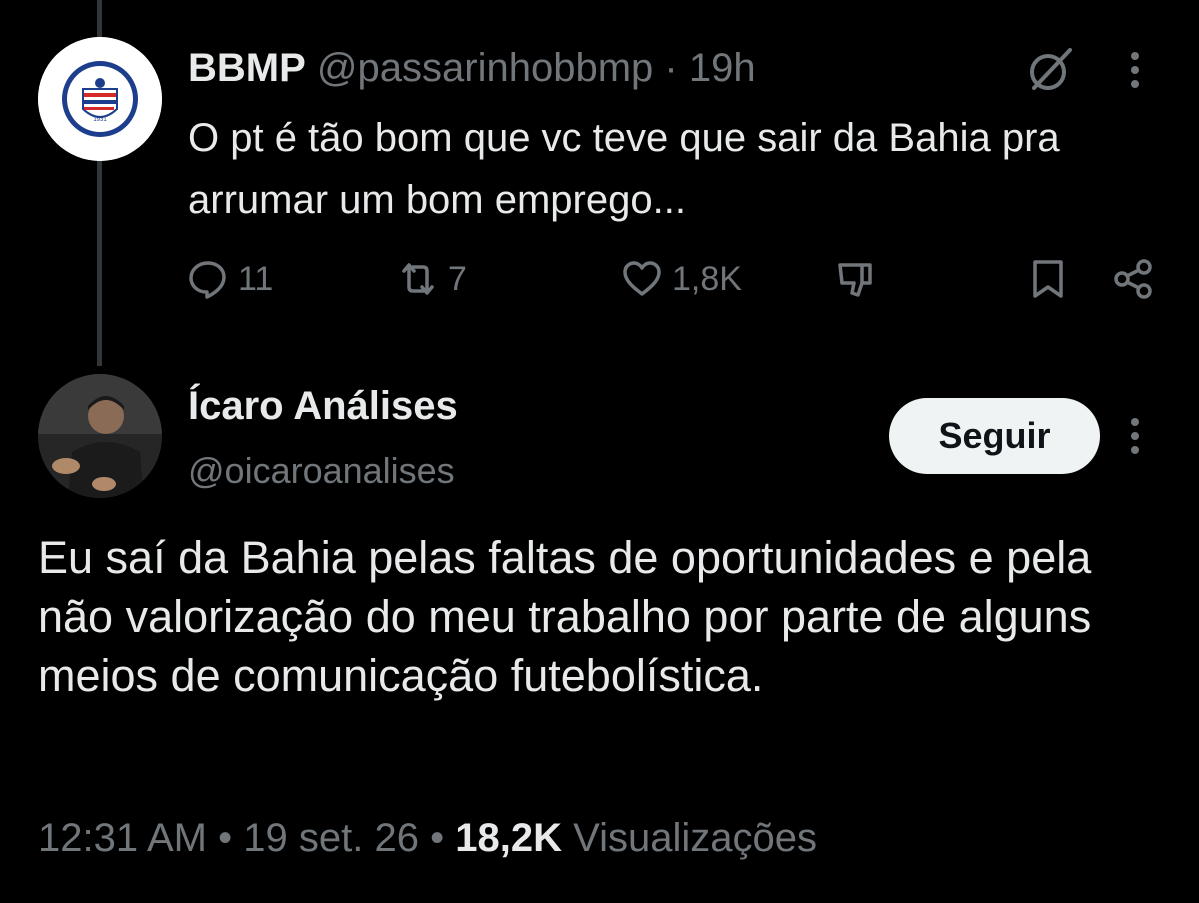 This screenshot has height=903, width=1199. I want to click on views-count: 18,2K, so click(508, 838).